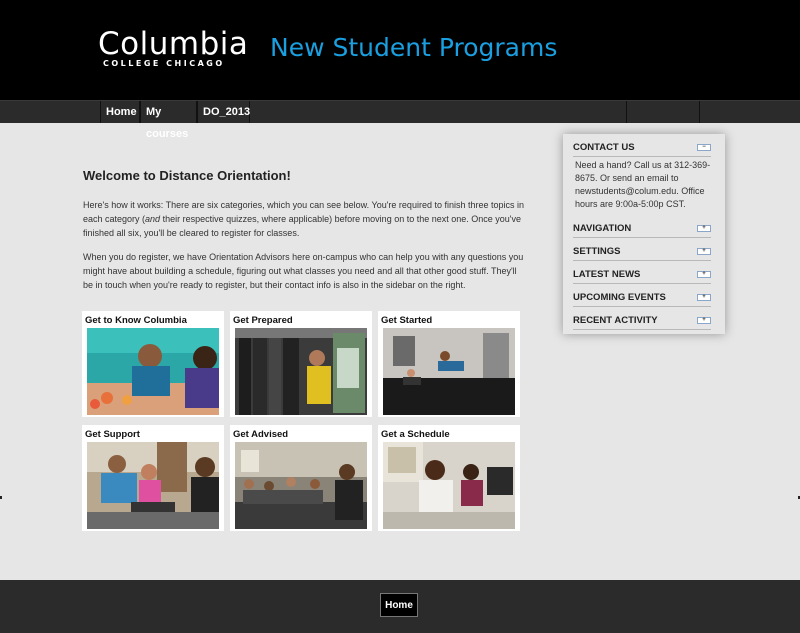 The height and width of the screenshot is (633, 800). I want to click on site-footer: Home, so click(400, 606).